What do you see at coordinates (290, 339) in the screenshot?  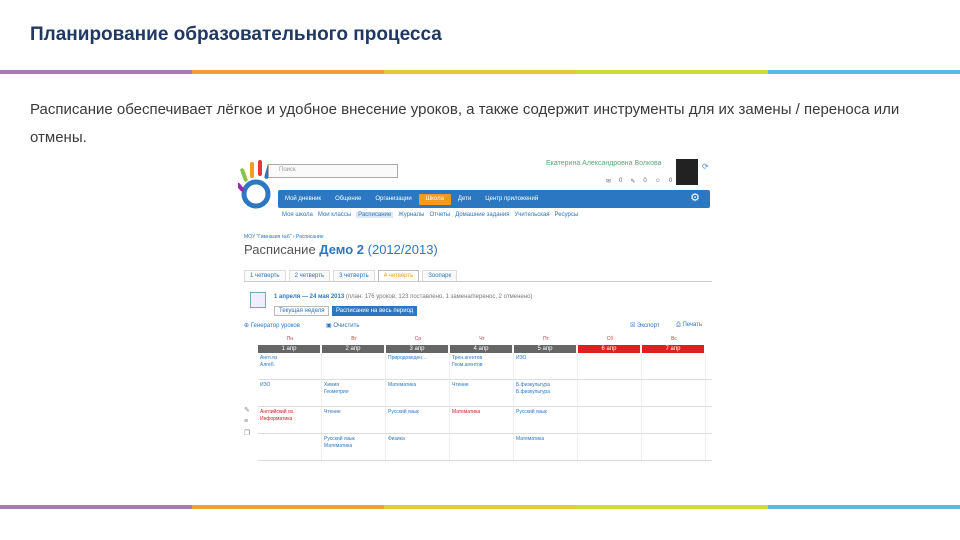 I see `day-header: Пн` at bounding box center [290, 339].